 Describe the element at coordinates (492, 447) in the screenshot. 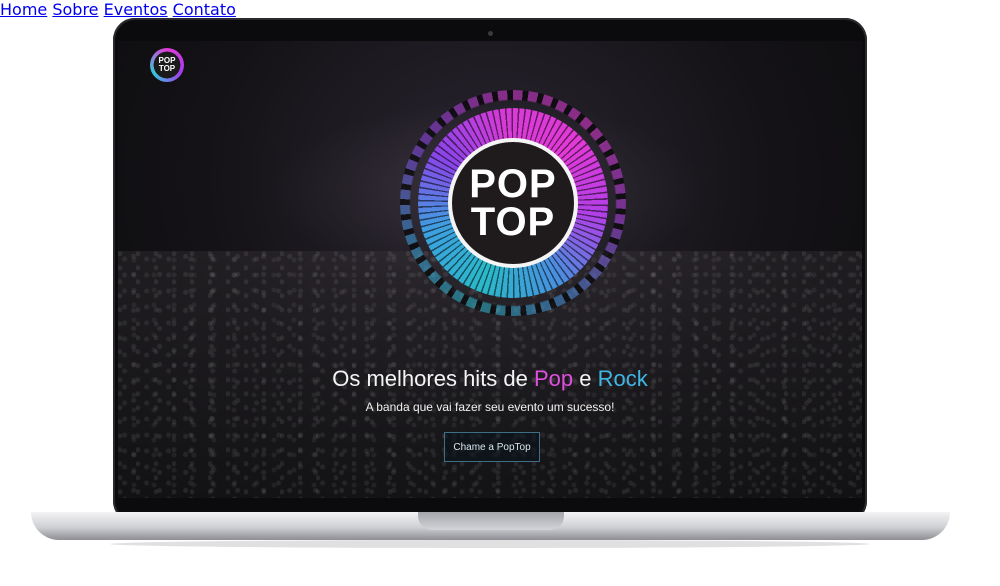

I see `cta-button: Chame a PopTop` at that location.